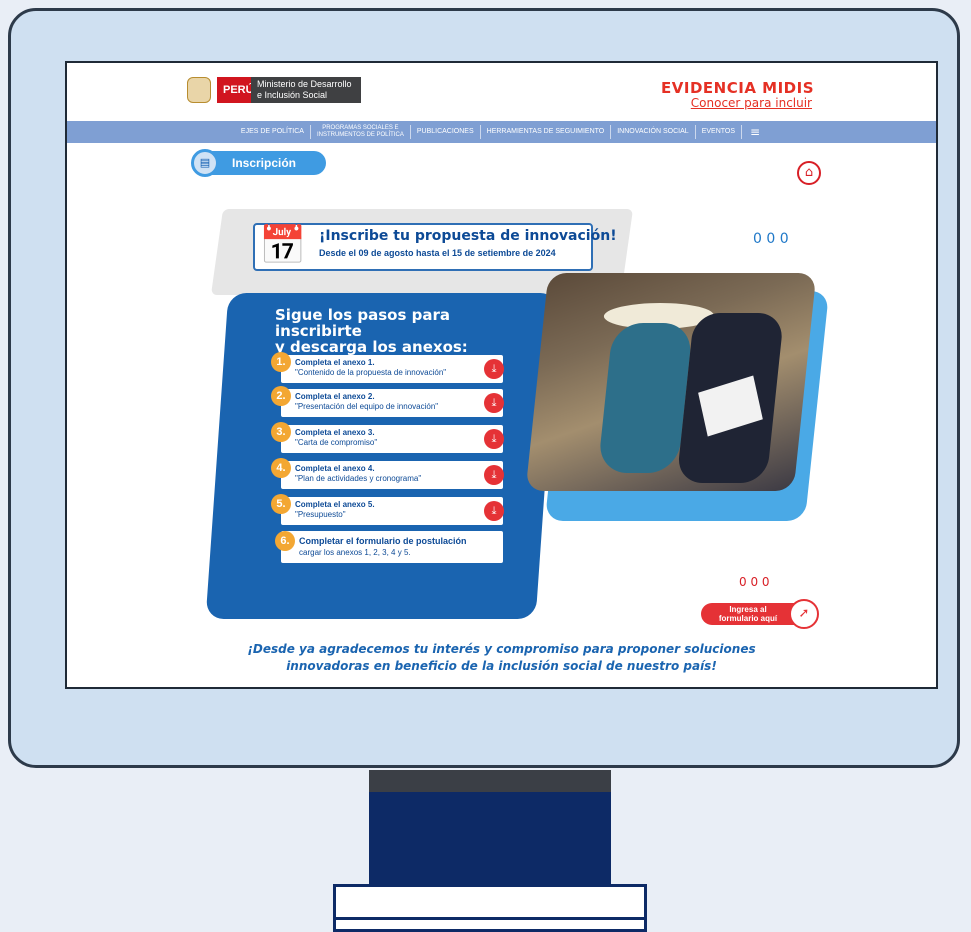 This screenshot has height=932, width=971. Describe the element at coordinates (490, 918) in the screenshot. I see `base-line` at that location.